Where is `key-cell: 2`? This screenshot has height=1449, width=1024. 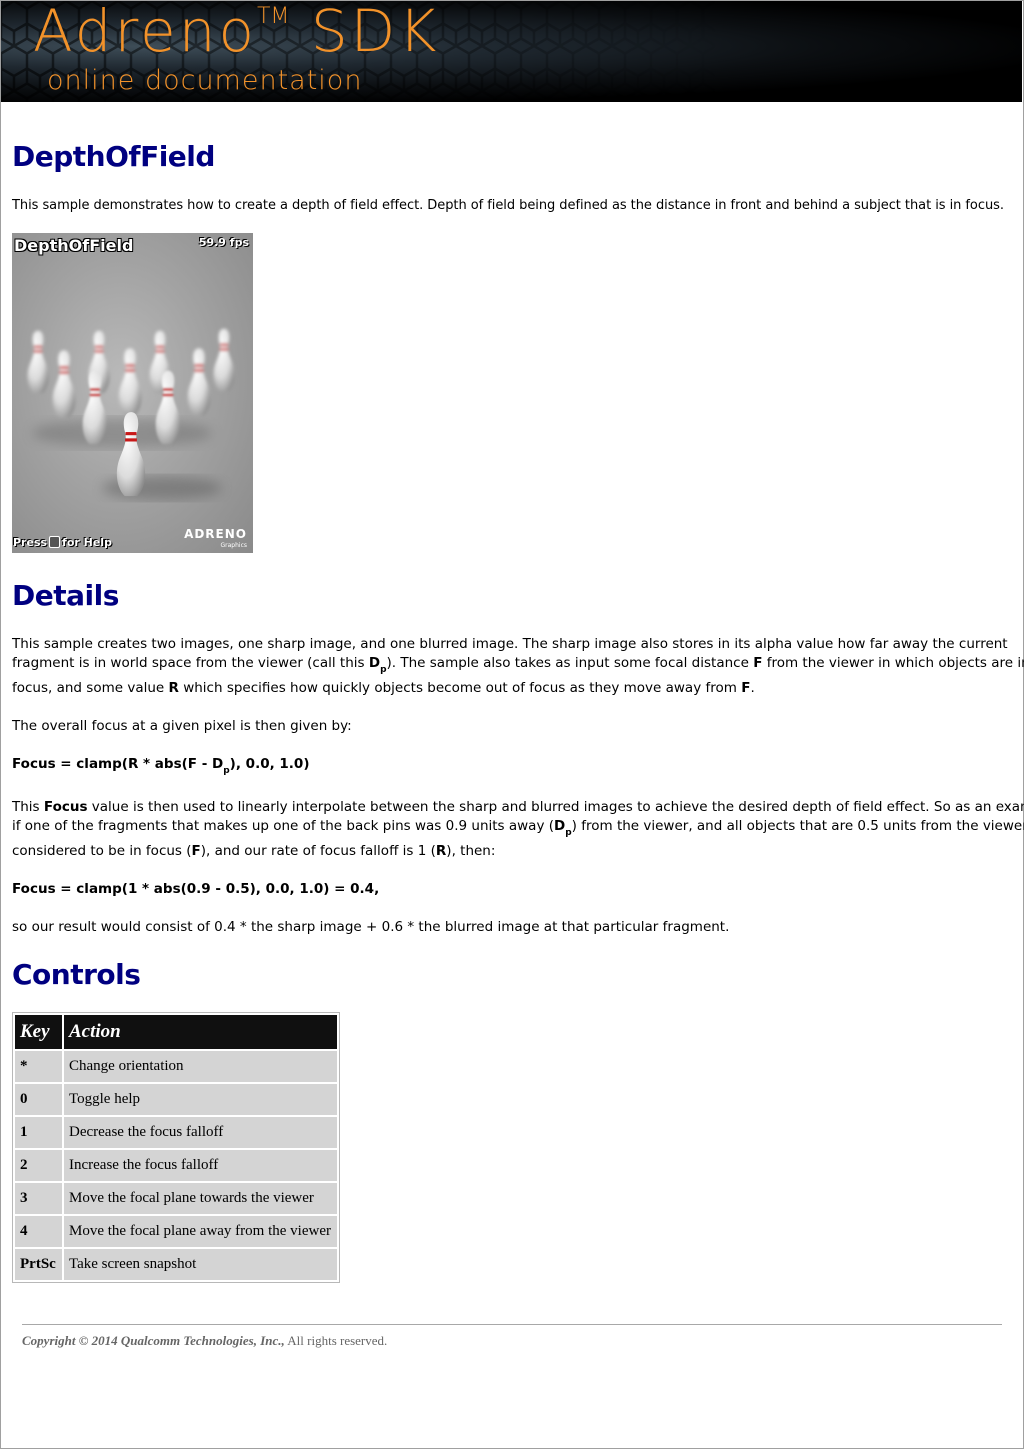
key-cell: 2 is located at coordinates (38, 1165).